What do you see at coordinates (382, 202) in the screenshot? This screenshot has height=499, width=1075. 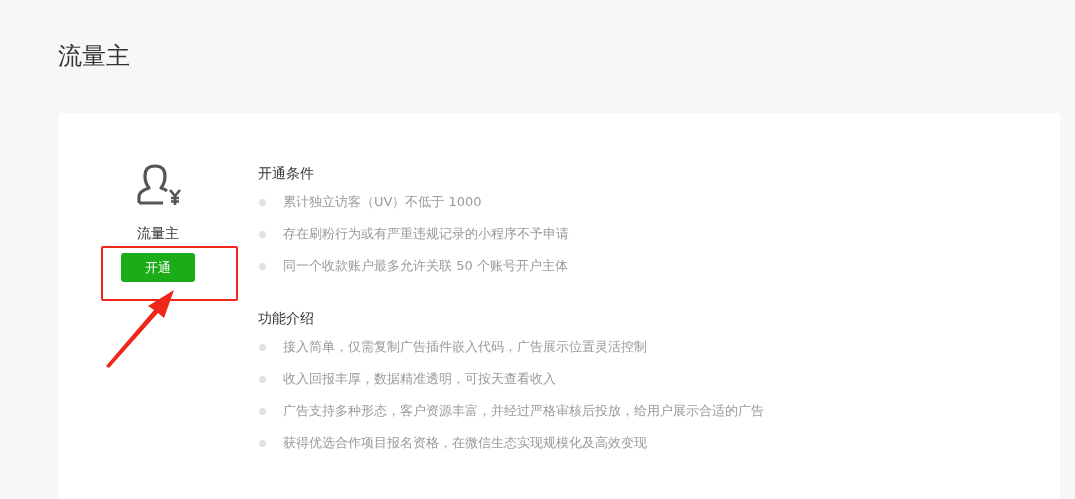 I see `list-item-text: 累计独立访客（UV）不低于 1000` at bounding box center [382, 202].